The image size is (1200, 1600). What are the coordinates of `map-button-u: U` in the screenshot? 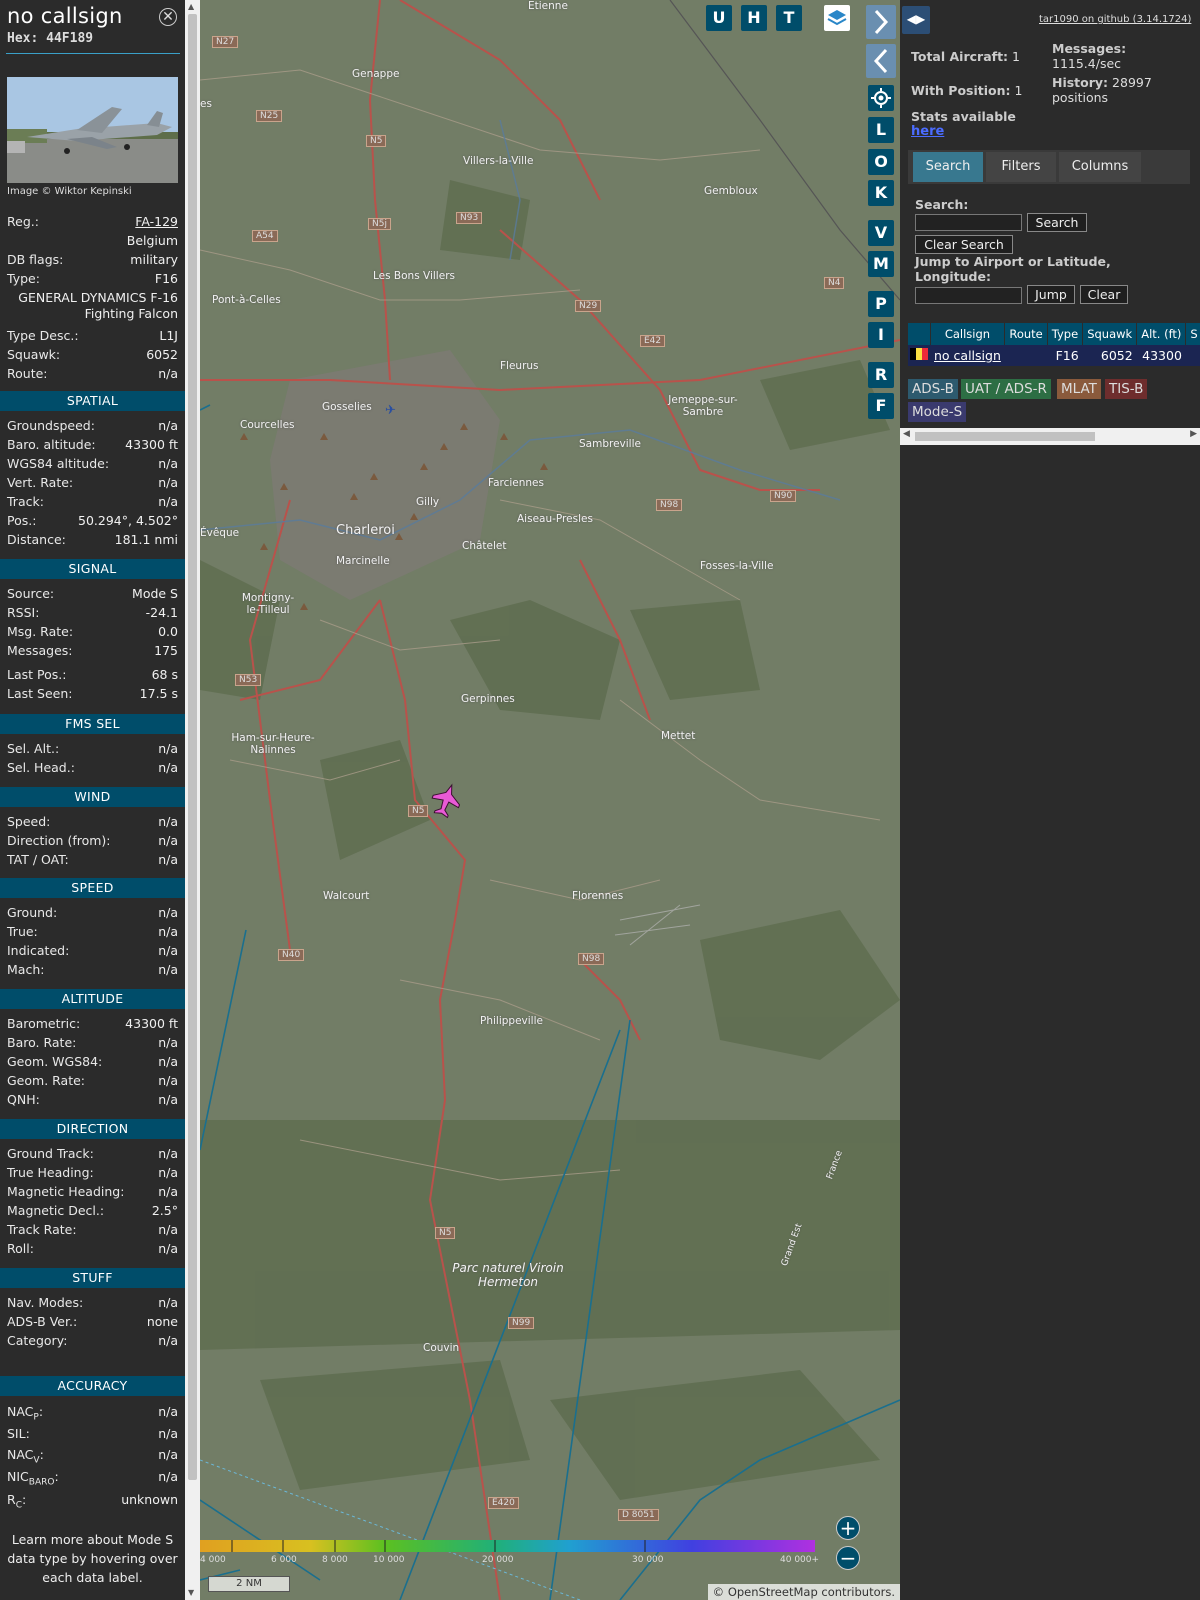 It's located at (719, 18).